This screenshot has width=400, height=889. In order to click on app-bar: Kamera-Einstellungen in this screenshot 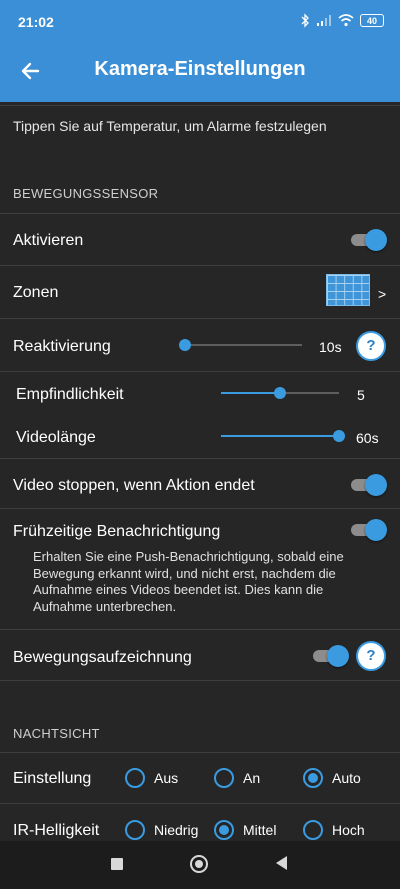, I will do `click(200, 73)`.